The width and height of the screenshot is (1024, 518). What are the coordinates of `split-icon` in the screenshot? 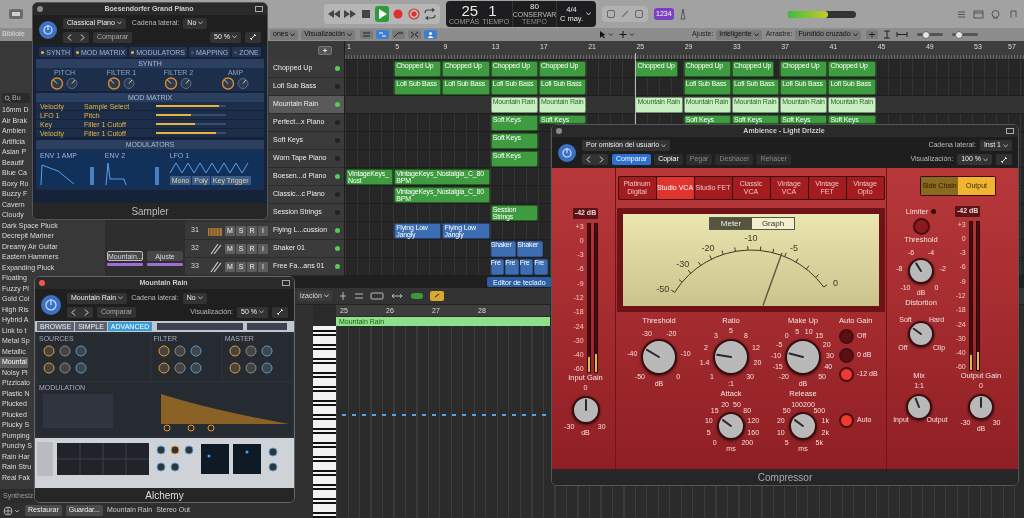 It's located at (342, 296).